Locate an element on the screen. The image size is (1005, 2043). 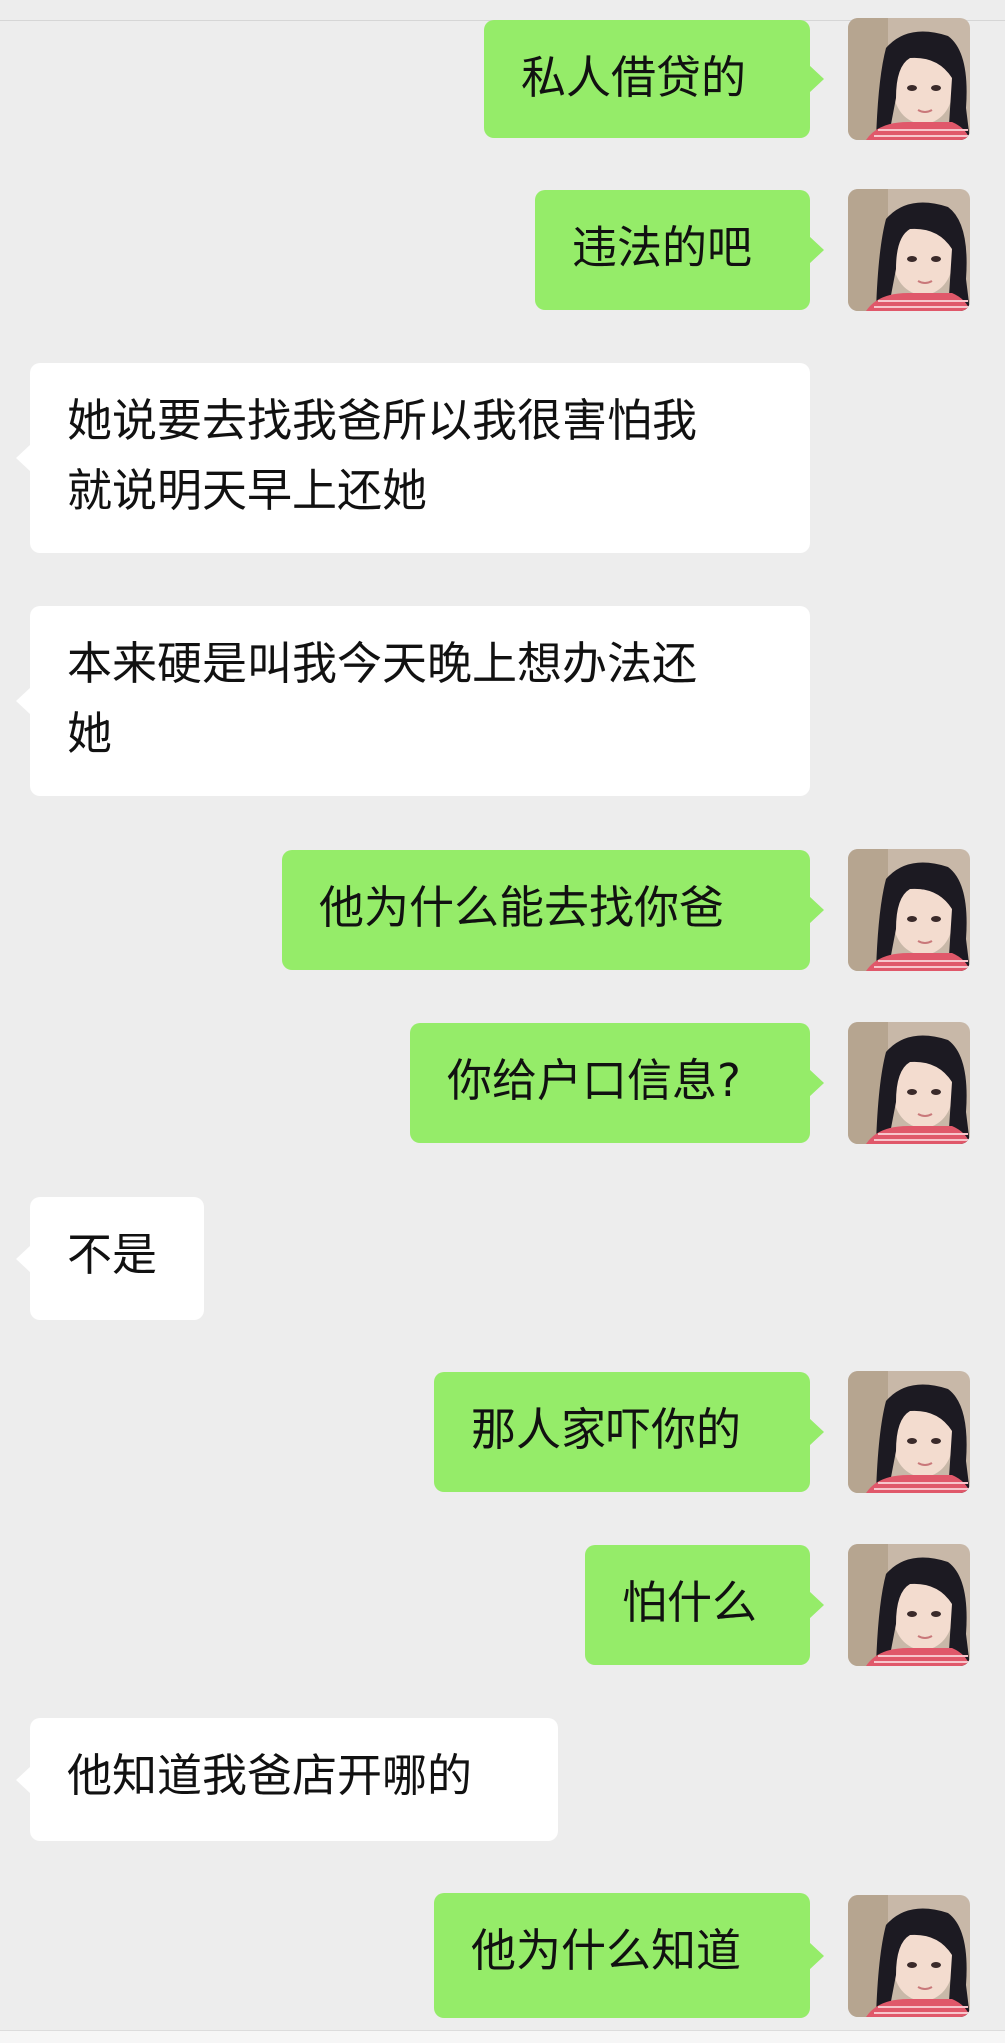
message-row-in: 本来硬是叫我今天晚上想办法还 她 is located at coordinates (502, 701).